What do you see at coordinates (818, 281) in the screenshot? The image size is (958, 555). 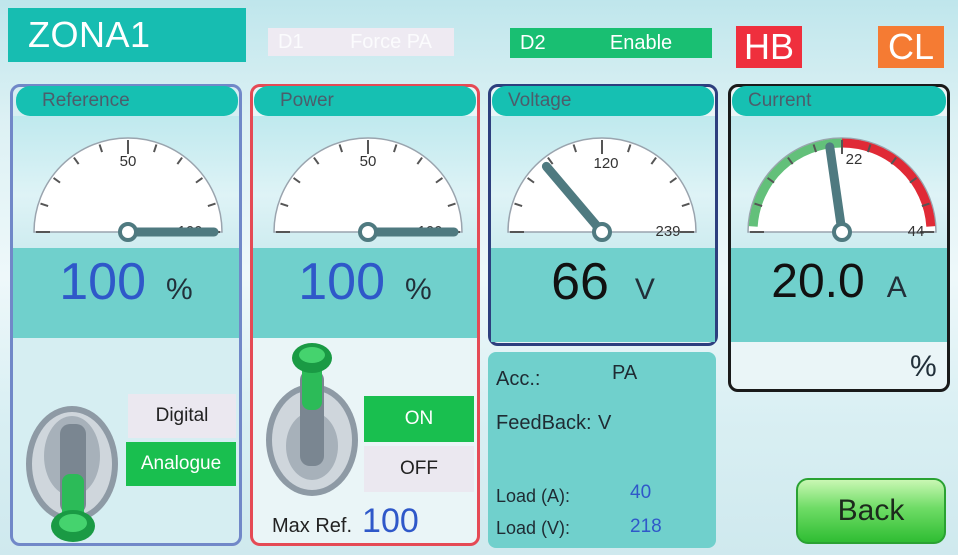 I see `current-value: 20.0` at bounding box center [818, 281].